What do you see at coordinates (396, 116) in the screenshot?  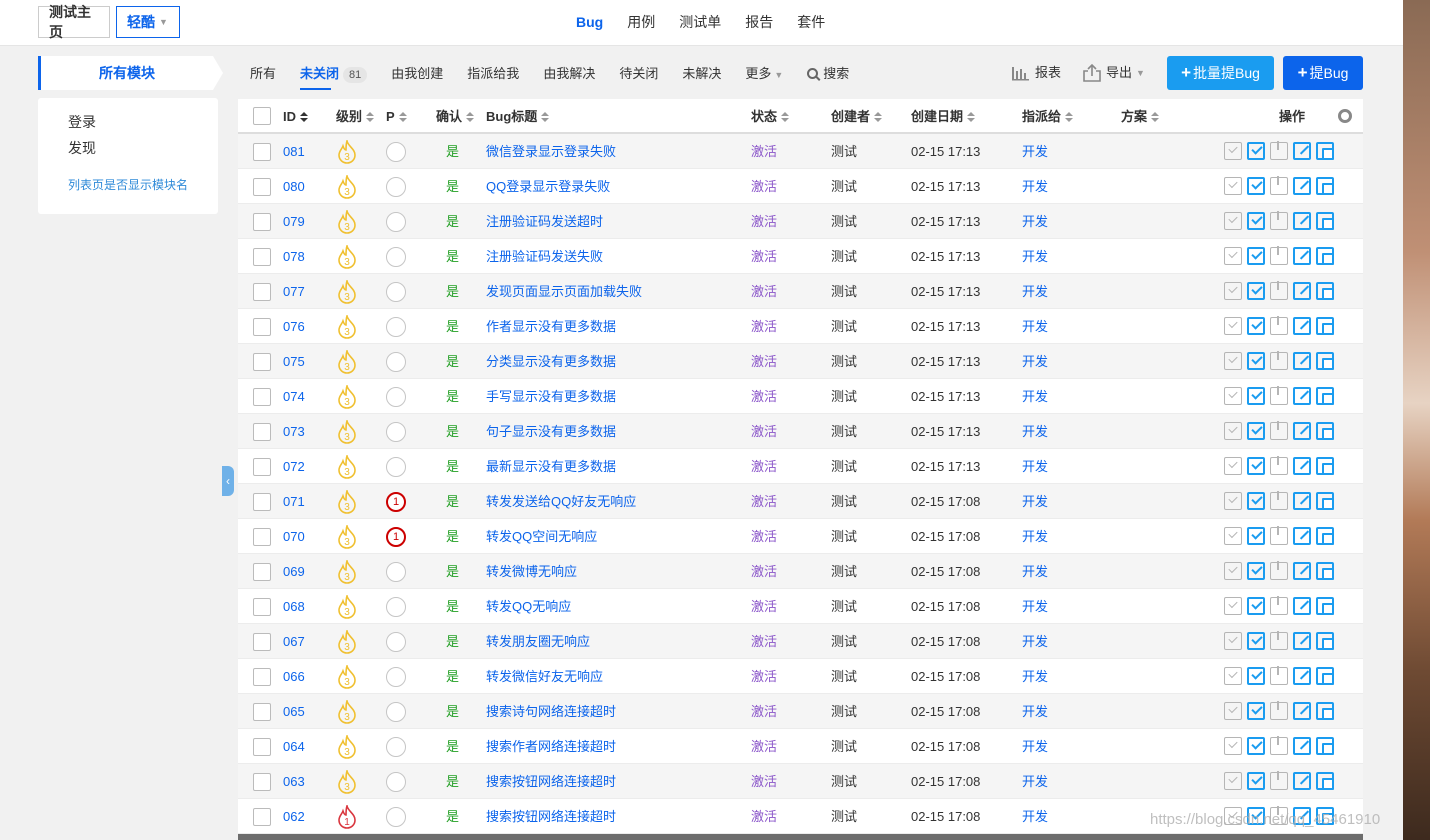 I see `col-priority: P` at bounding box center [396, 116].